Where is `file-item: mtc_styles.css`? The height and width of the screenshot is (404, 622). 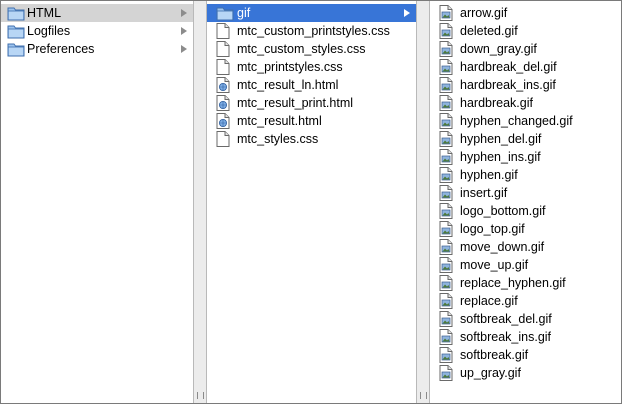 file-item: mtc_styles.css is located at coordinates (311, 139).